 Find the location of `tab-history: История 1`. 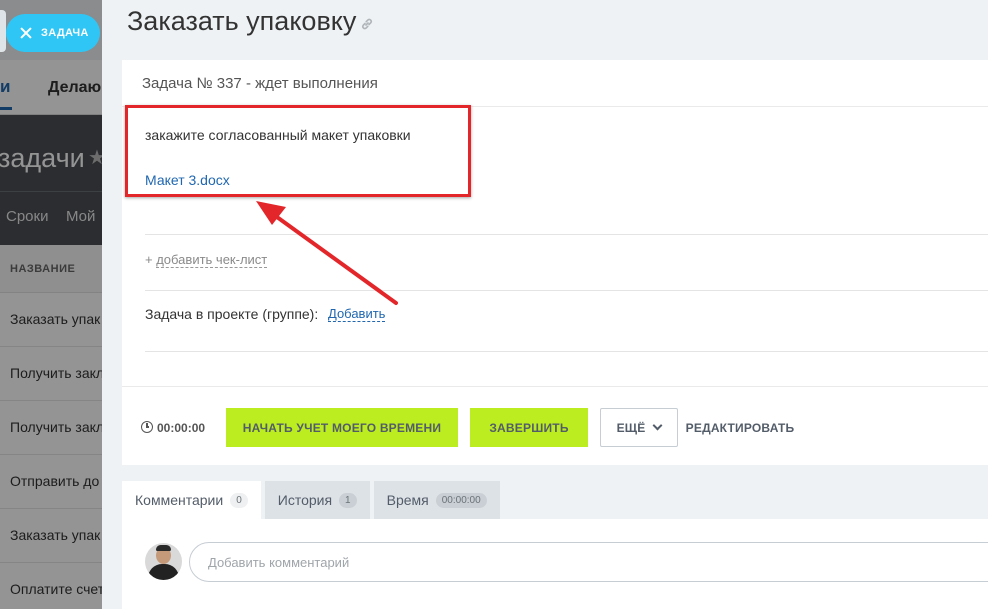

tab-history: История 1 is located at coordinates (317, 500).